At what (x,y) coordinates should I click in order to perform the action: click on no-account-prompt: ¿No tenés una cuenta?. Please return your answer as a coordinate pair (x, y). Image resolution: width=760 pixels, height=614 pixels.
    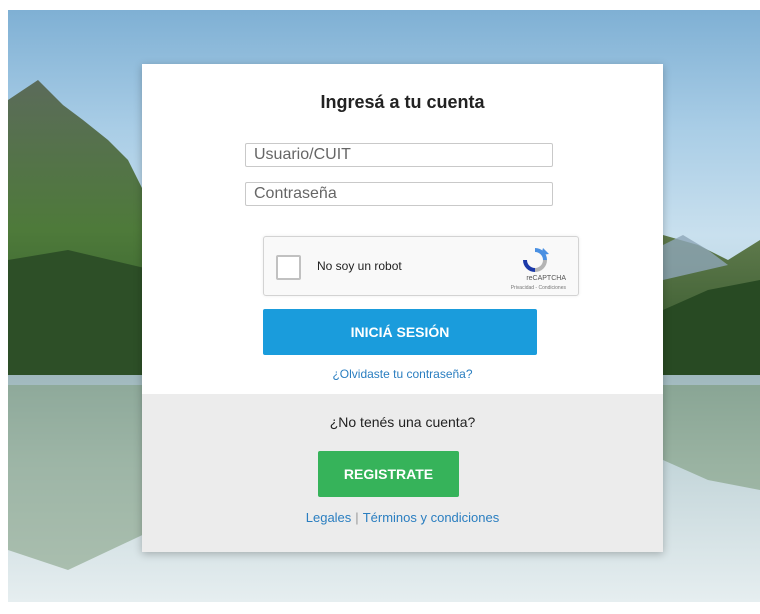
    Looking at the image, I should click on (402, 422).